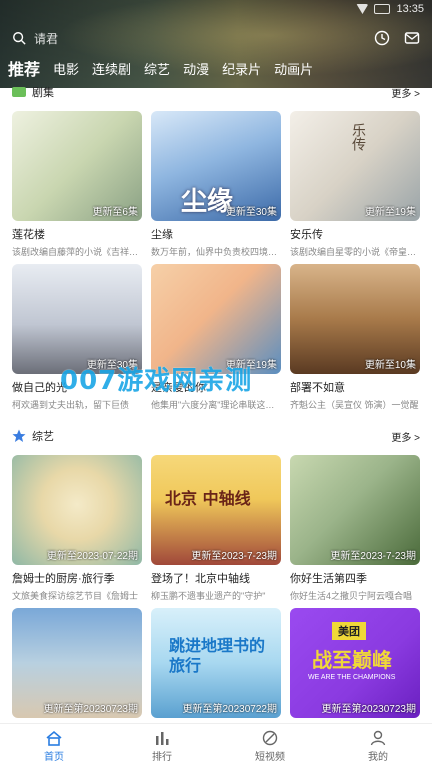 The width and height of the screenshot is (432, 768). I want to click on tv-icon, so click(19, 92).